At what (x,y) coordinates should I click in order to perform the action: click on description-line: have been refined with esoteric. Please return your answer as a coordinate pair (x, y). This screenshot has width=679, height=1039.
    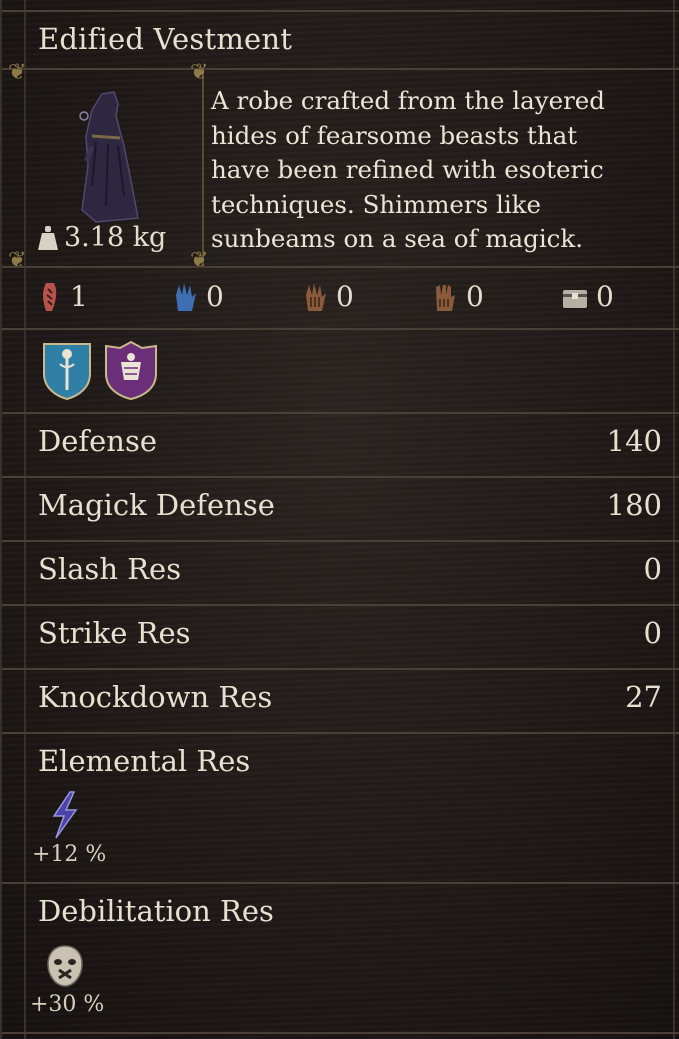
    Looking at the image, I should click on (407, 169).